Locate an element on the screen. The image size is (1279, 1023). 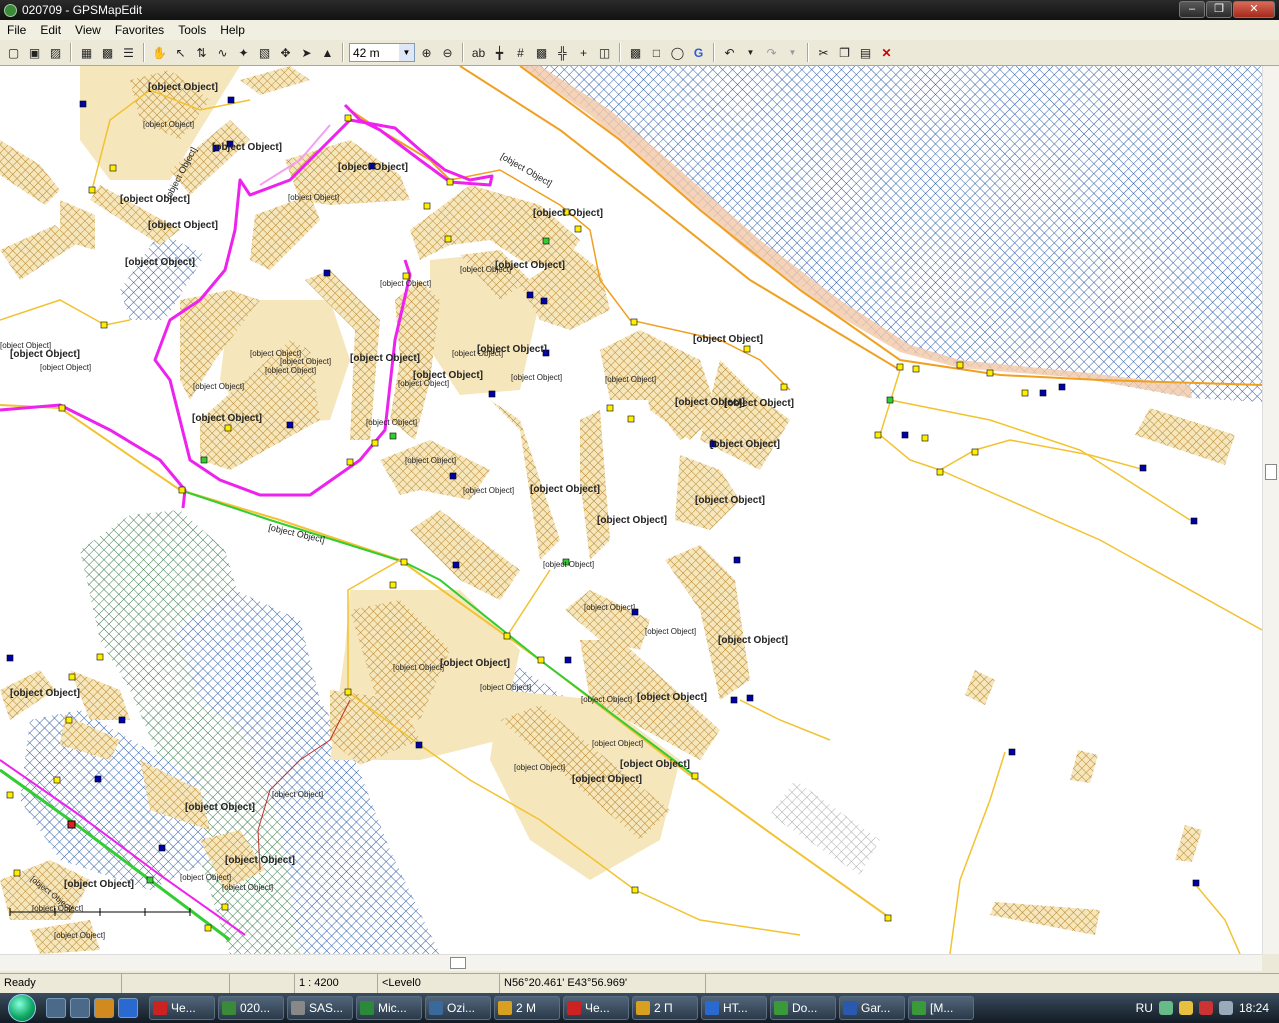
menu-file: File is located at coordinates (16, 30).